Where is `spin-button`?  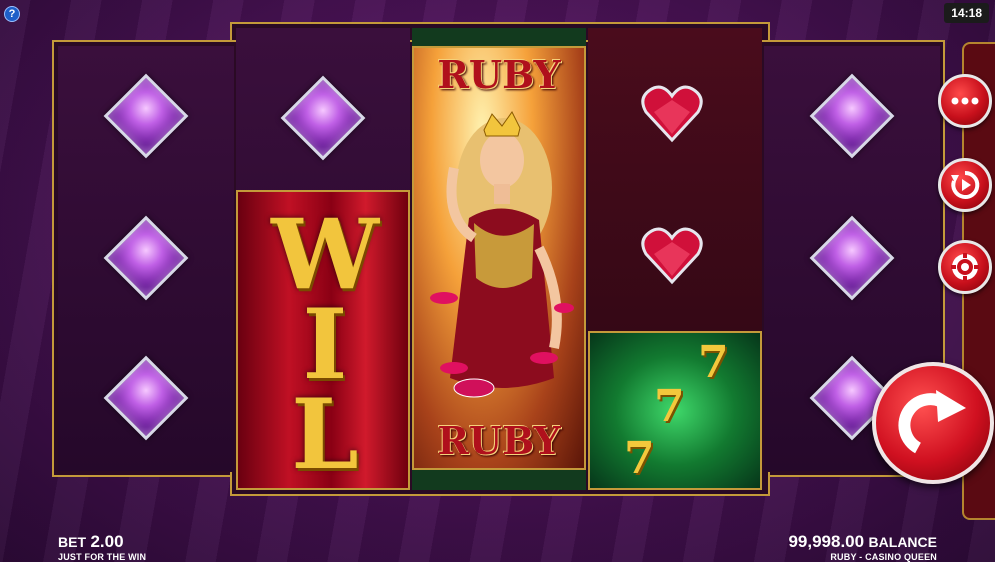
spin-button is located at coordinates (933, 423).